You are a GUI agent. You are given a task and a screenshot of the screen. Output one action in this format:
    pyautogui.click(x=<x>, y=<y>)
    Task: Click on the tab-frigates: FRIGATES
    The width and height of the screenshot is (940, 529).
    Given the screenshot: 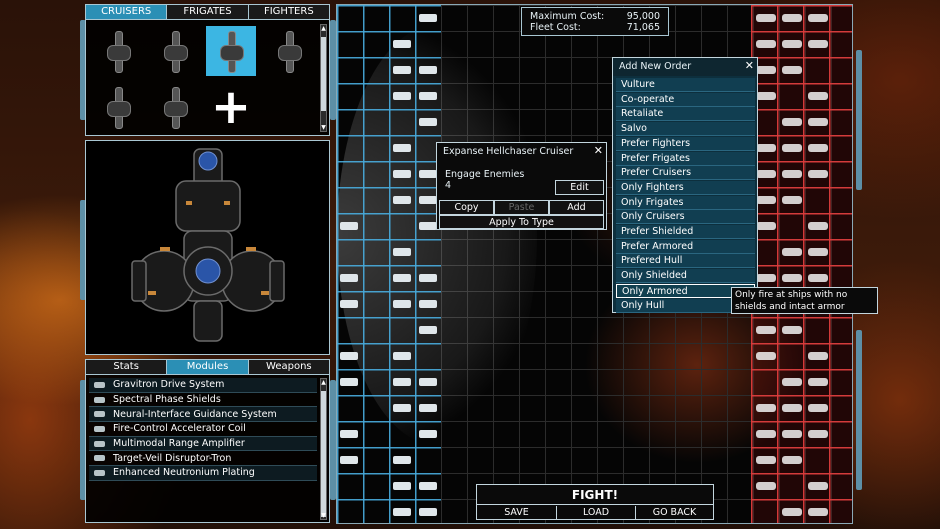 What is the action you would take?
    pyautogui.click(x=208, y=12)
    